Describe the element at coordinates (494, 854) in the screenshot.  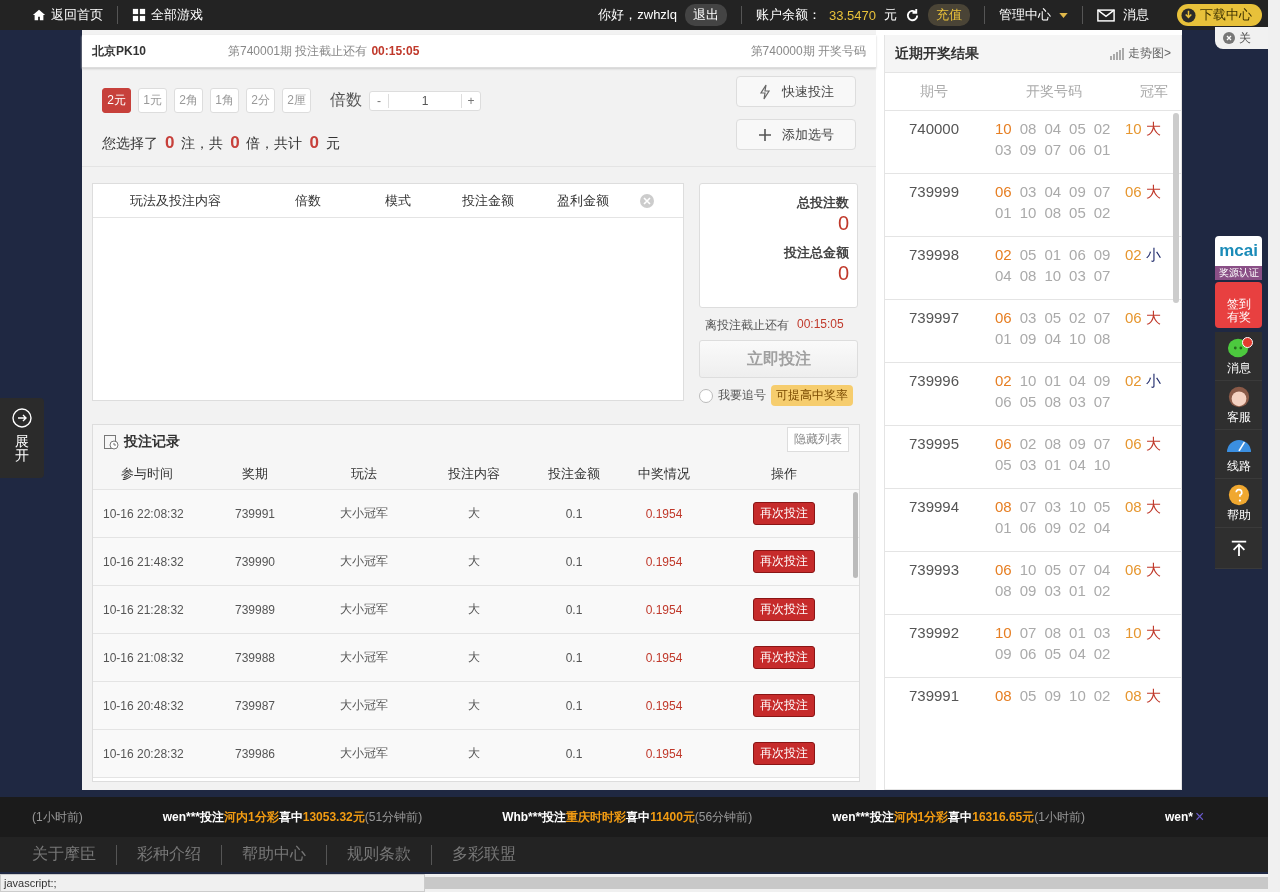
I see `footer-link: 多彩联盟` at that location.